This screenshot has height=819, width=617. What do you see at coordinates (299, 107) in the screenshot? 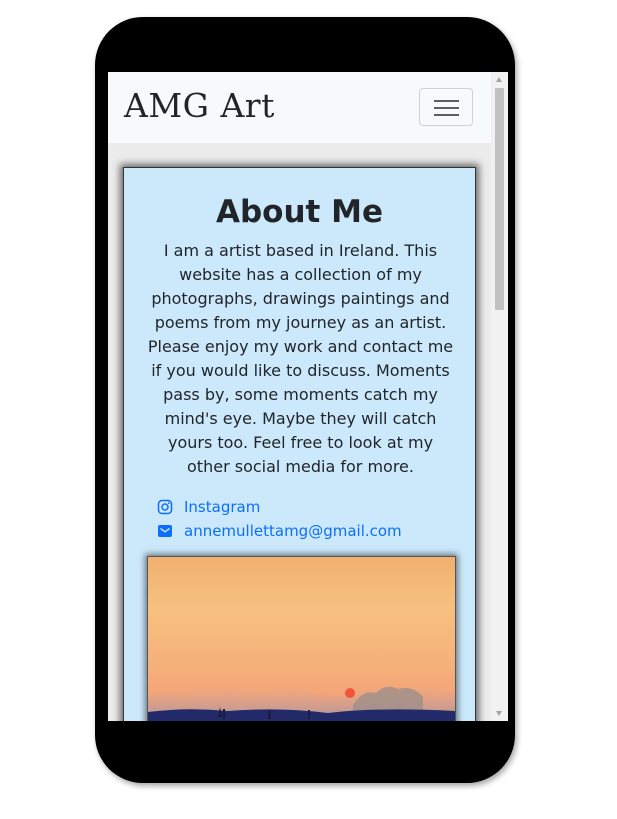
I see `navbar: AMG Art` at bounding box center [299, 107].